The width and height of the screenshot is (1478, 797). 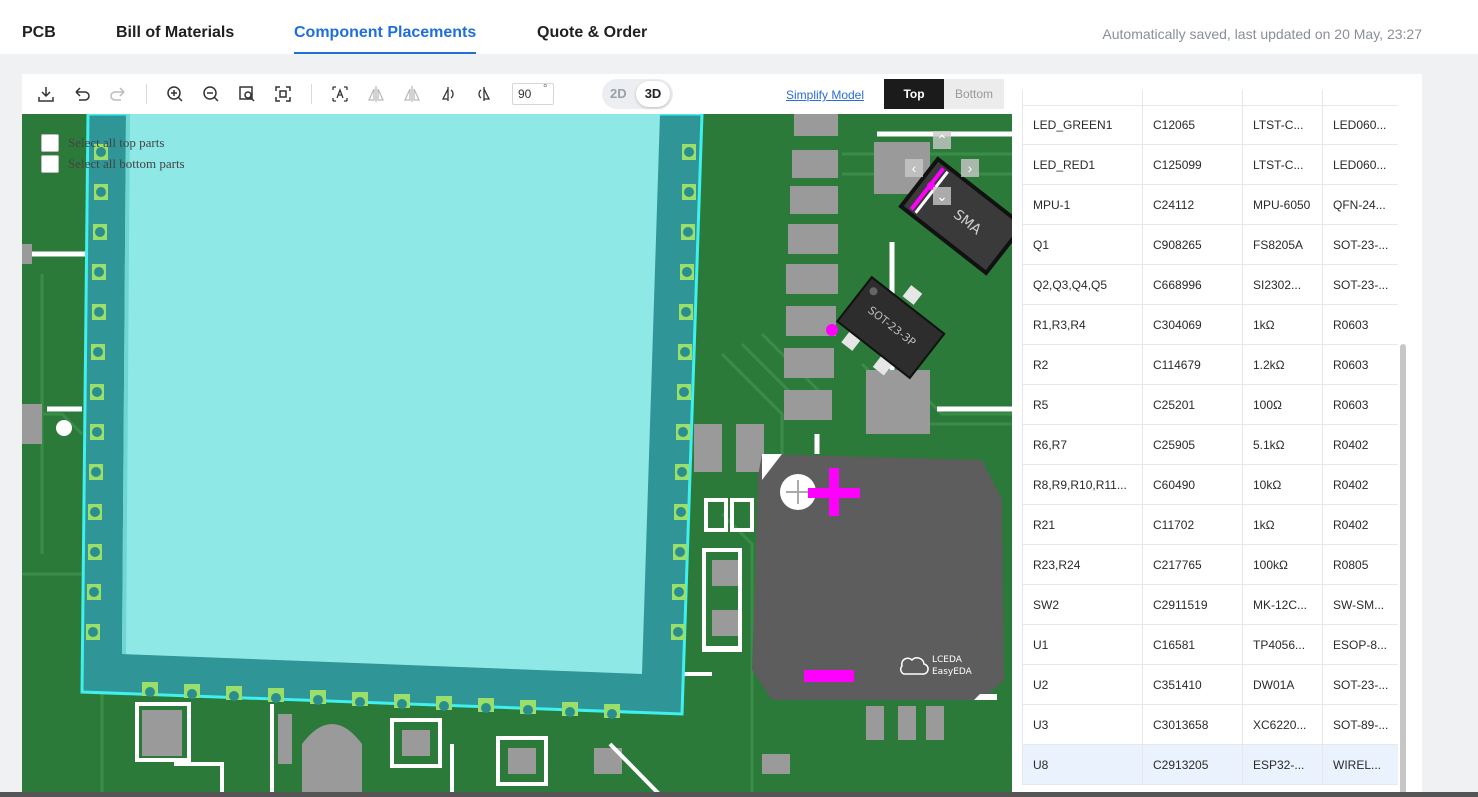 I want to click on rotate-right-icon, so click(x=484, y=94).